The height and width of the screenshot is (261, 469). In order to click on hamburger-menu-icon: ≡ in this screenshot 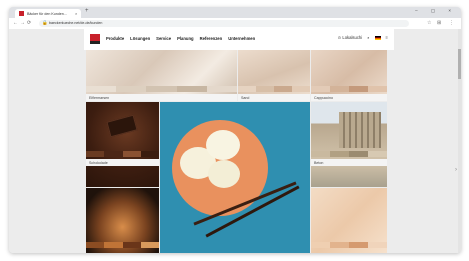, I will do `click(387, 37)`.